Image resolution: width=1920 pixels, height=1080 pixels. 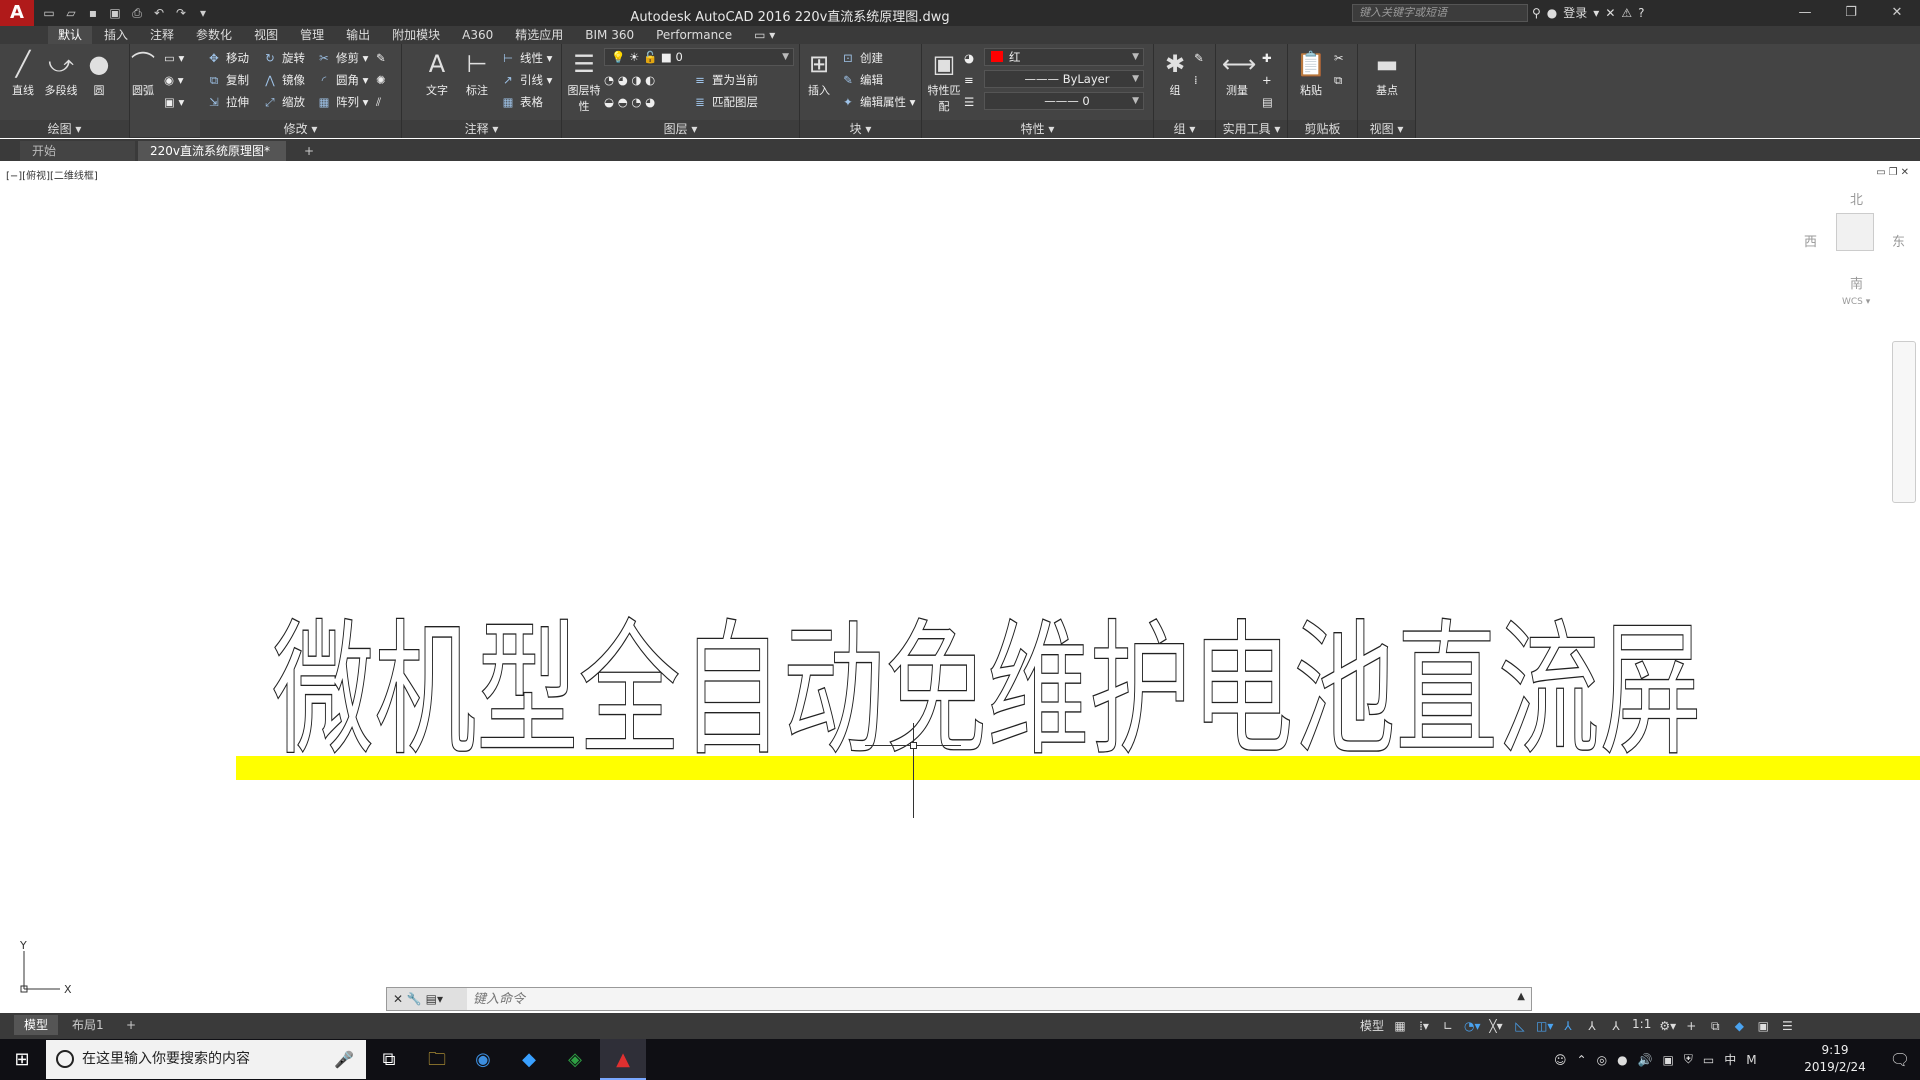 I want to click on group-edit-icon: ⁞, so click(x=1196, y=80).